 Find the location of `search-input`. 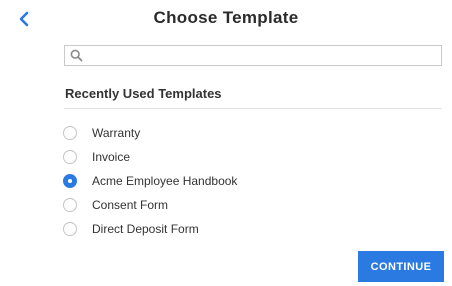

search-input is located at coordinates (262, 55).